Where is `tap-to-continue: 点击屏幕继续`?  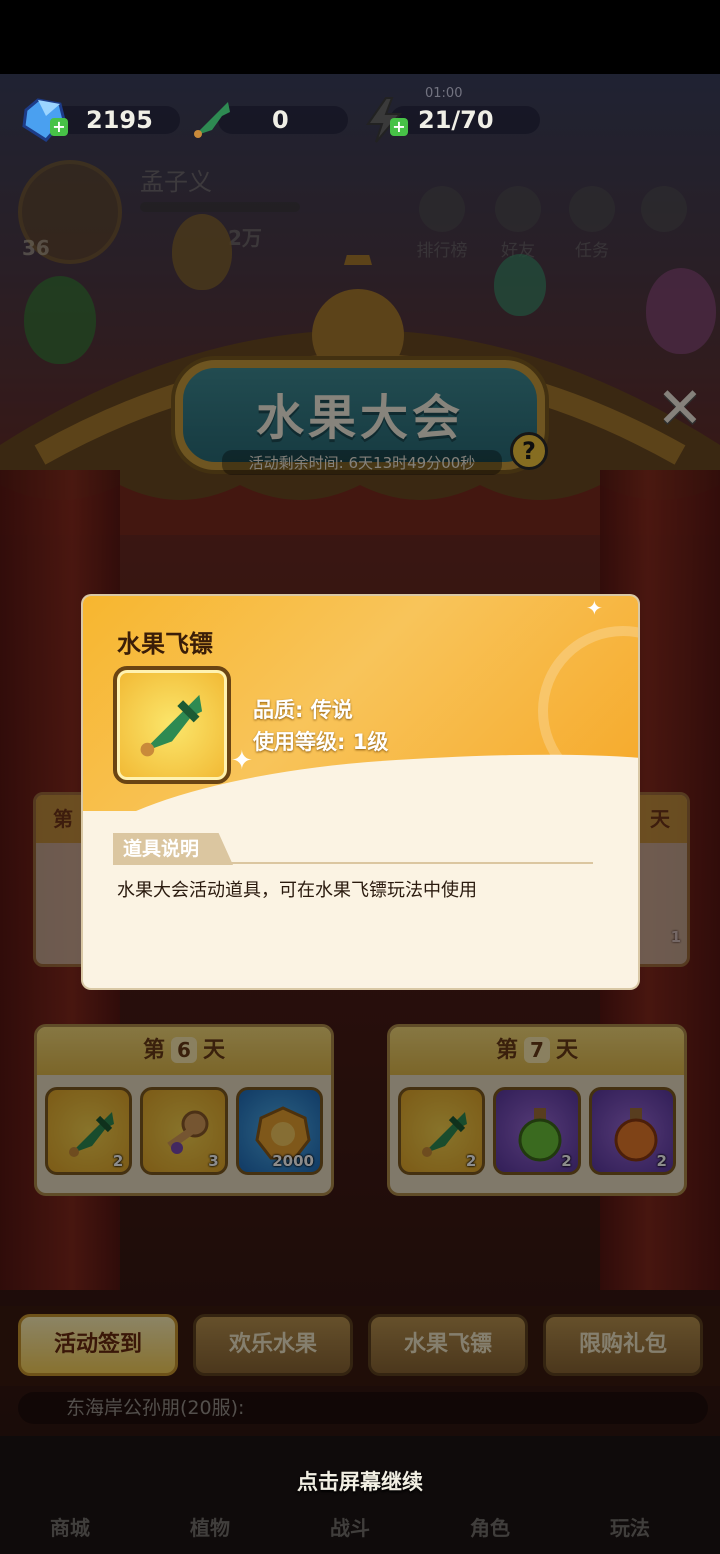
tap-to-continue: 点击屏幕继续 is located at coordinates (360, 1481).